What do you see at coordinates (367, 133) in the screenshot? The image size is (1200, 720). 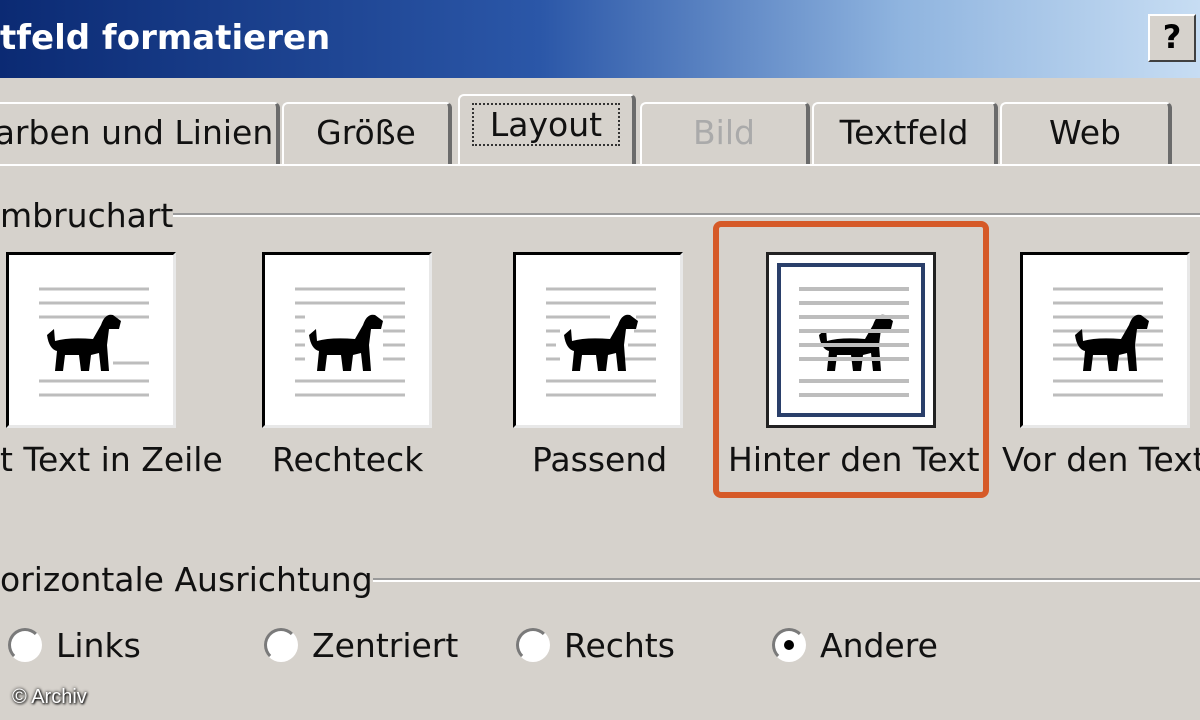 I see `tab-groesse: Größe` at bounding box center [367, 133].